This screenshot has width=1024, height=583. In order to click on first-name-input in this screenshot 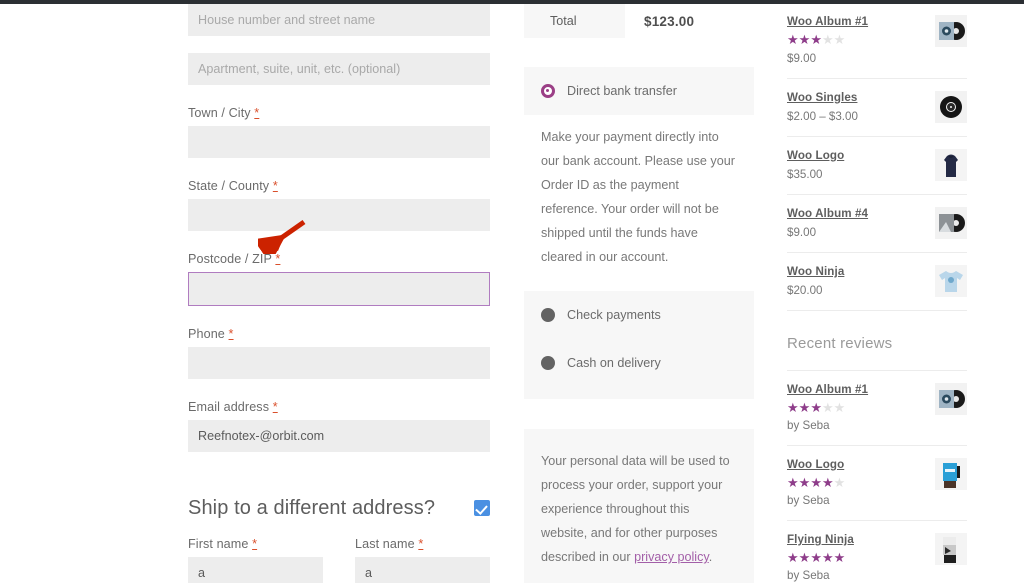, I will do `click(255, 570)`.